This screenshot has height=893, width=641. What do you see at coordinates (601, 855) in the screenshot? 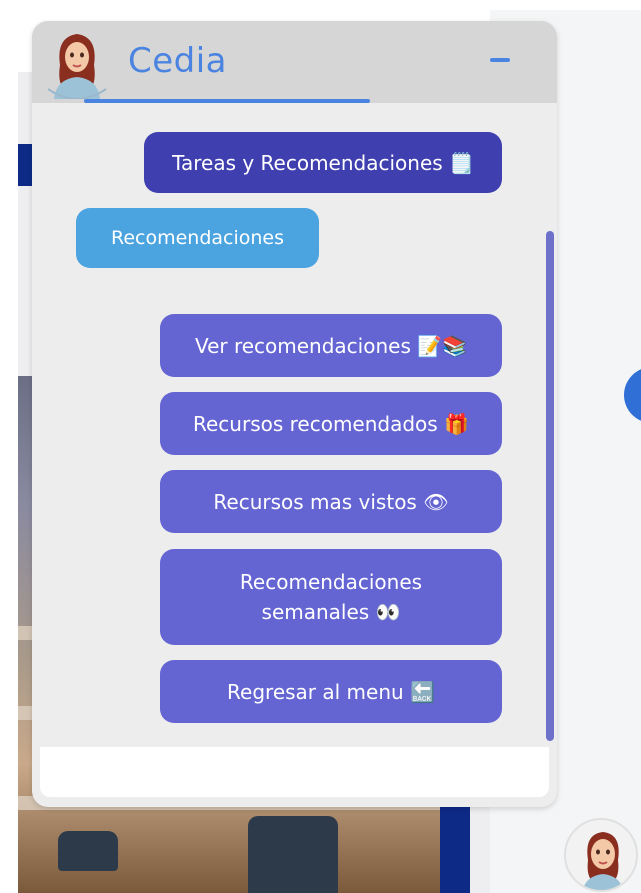
I see `chat-launcher-avatar` at bounding box center [601, 855].